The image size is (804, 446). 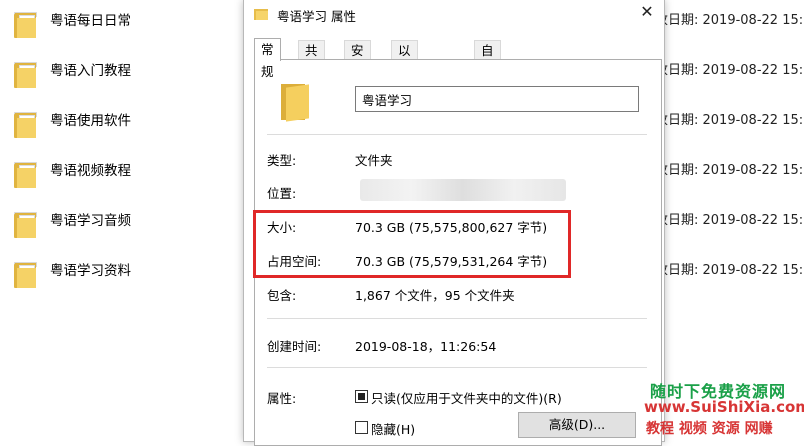 I want to click on contains-label: 包含:, so click(x=282, y=295).